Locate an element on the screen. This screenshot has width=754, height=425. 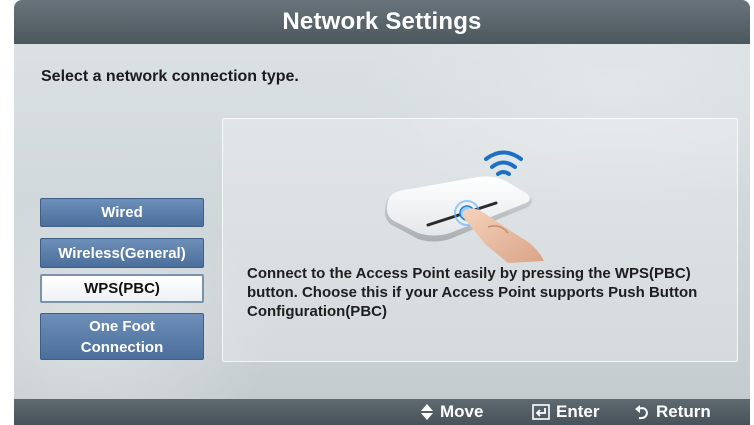
option-wireless-general-button: Wireless(General) is located at coordinates (122, 253).